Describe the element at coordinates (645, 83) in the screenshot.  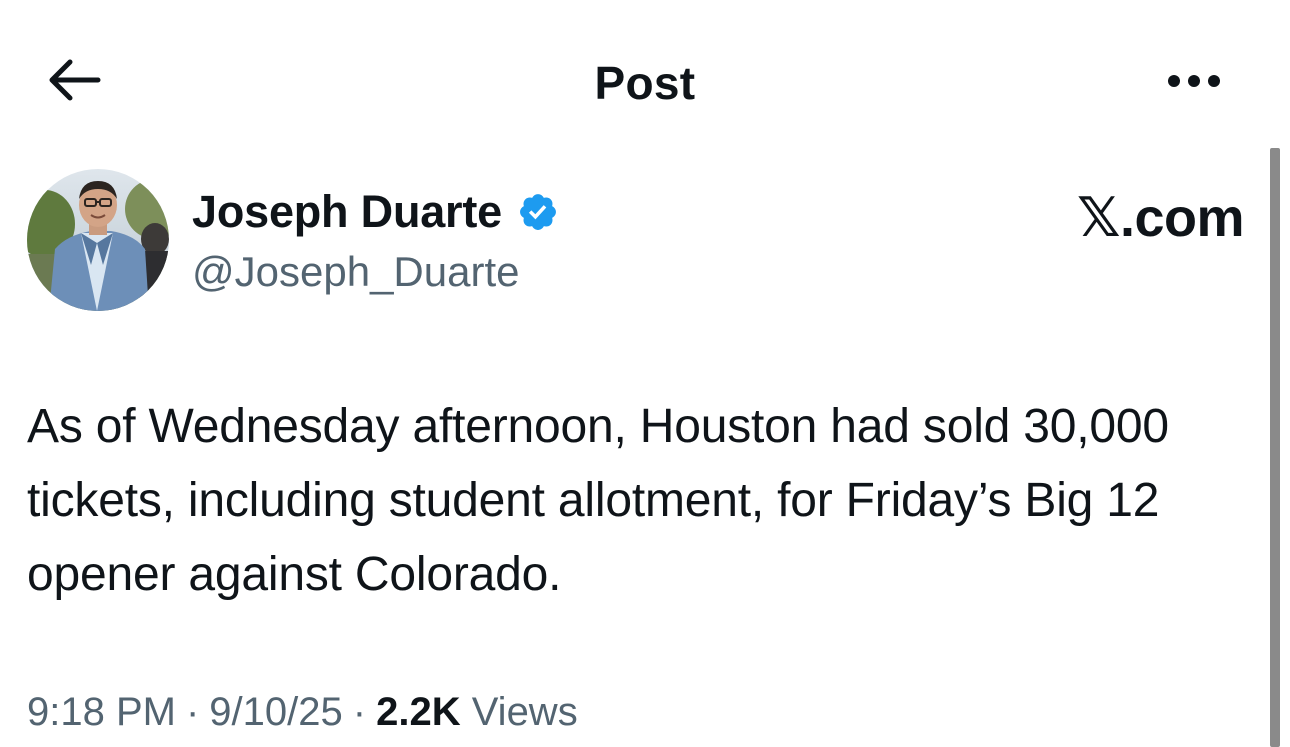
I see `page-title: Post` at that location.